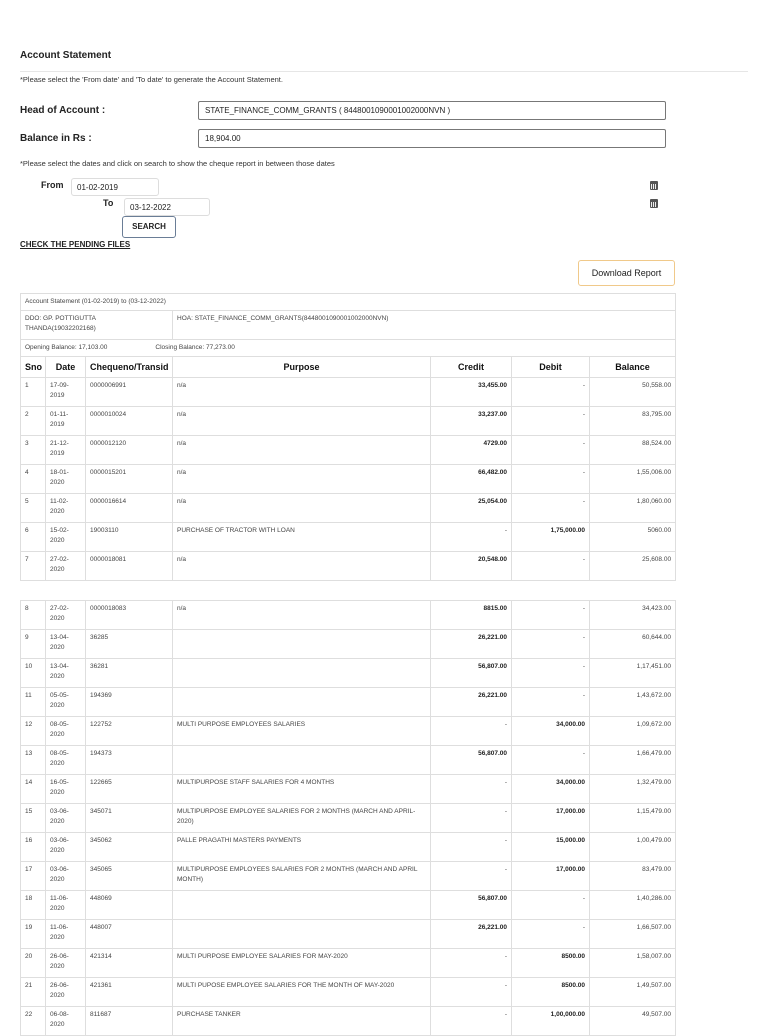  I want to click on search-button: SEARCH, so click(149, 227).